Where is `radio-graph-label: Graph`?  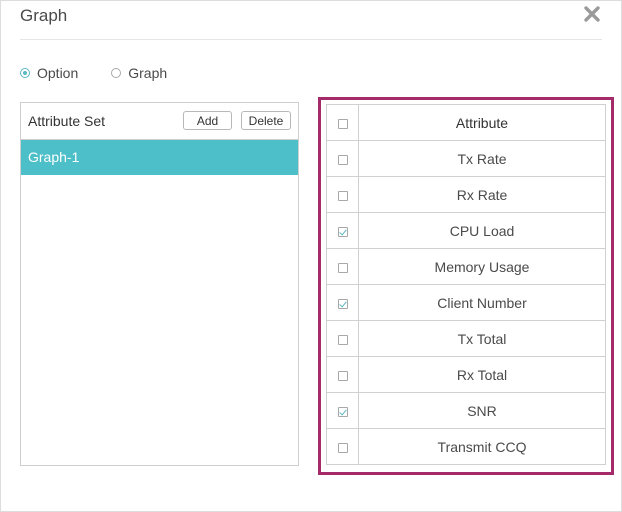
radio-graph-label: Graph is located at coordinates (148, 73).